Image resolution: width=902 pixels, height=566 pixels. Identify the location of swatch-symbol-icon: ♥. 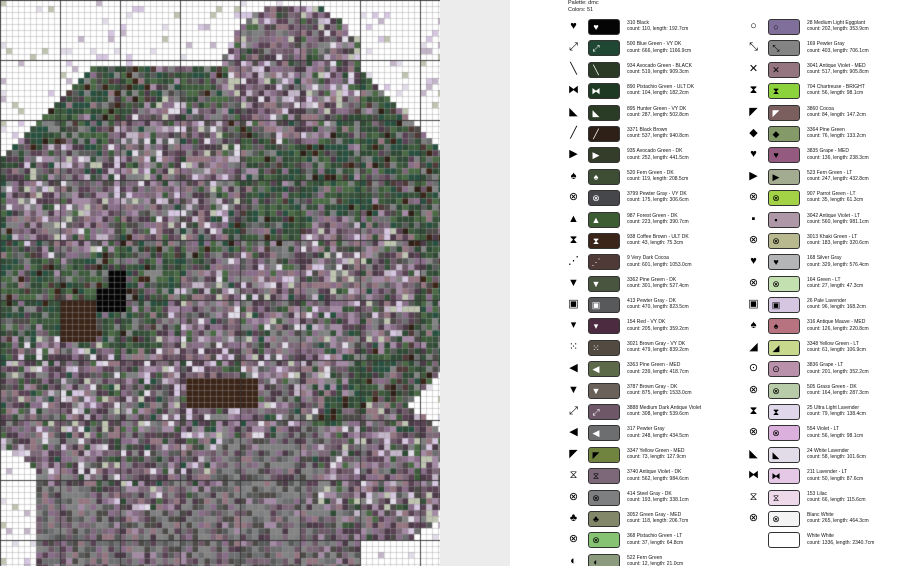
(776, 155).